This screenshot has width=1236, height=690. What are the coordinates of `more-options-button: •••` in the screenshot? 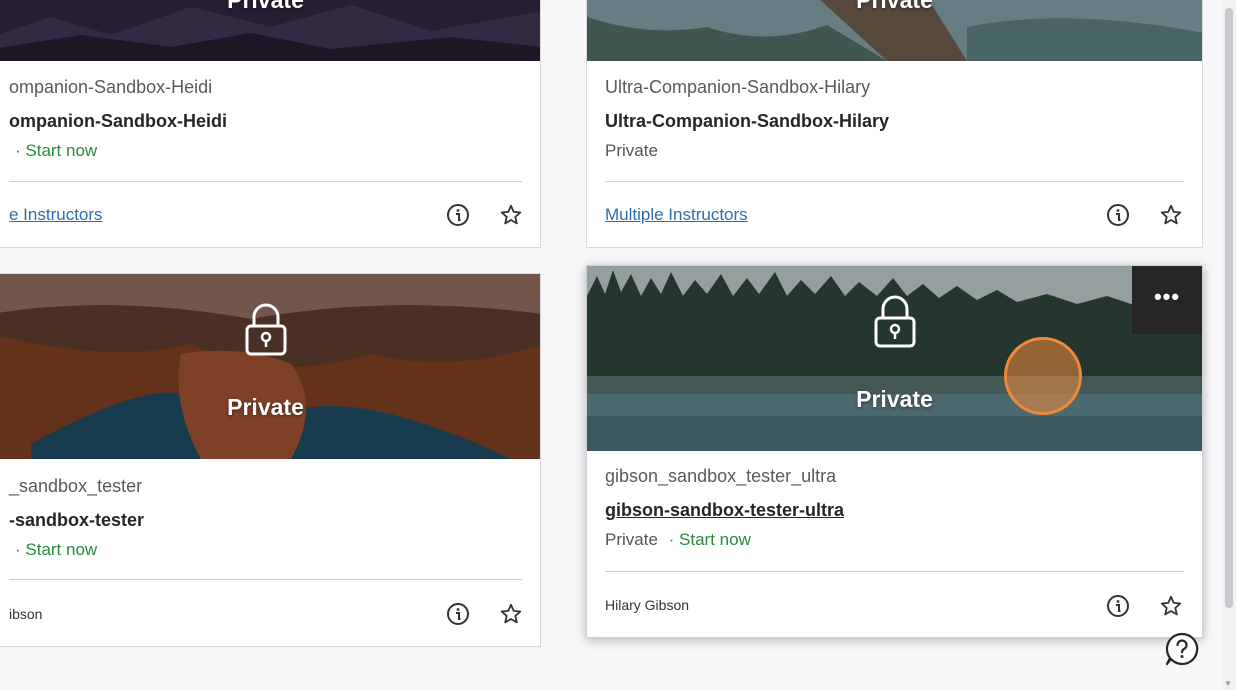 It's located at (1167, 300).